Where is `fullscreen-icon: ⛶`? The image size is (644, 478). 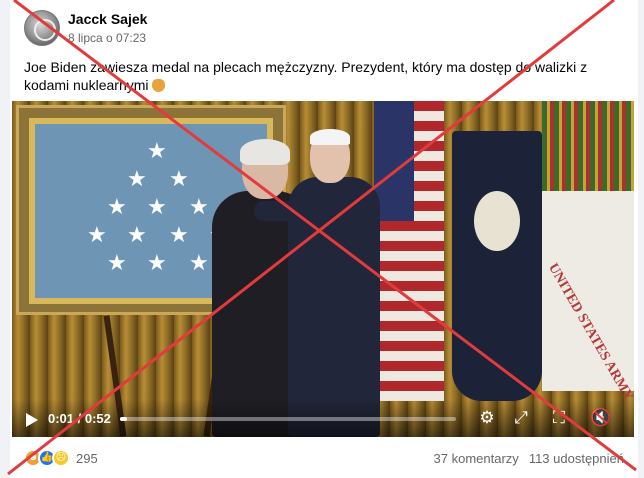
fullscreen-icon: ⛶ is located at coordinates (559, 418).